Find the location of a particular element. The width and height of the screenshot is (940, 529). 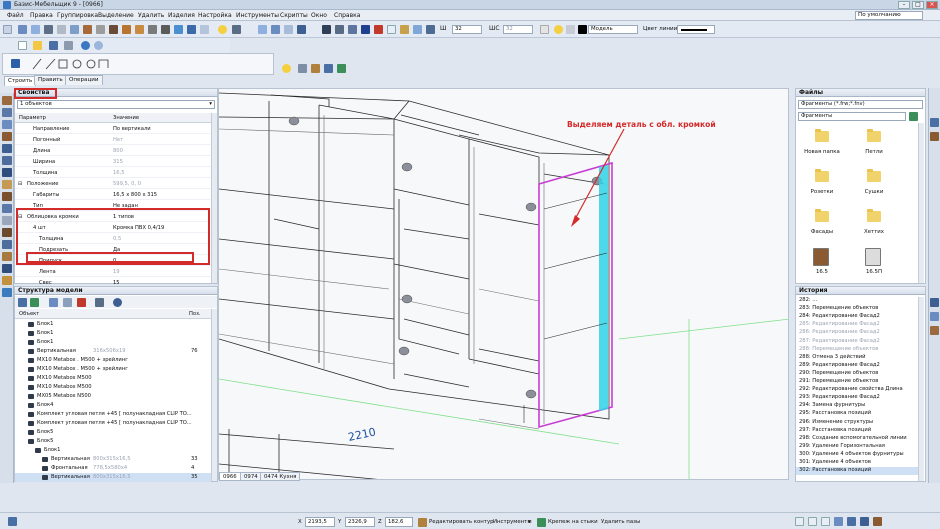

file-item: Петли is located at coordinates (874, 144).